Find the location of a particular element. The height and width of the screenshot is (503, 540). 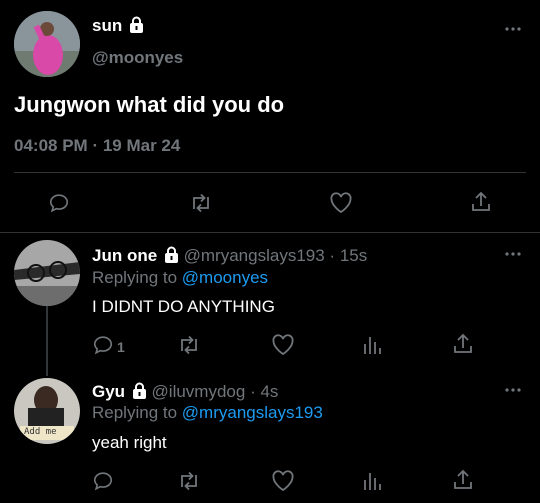

handle: @moonyes is located at coordinates (137, 58).